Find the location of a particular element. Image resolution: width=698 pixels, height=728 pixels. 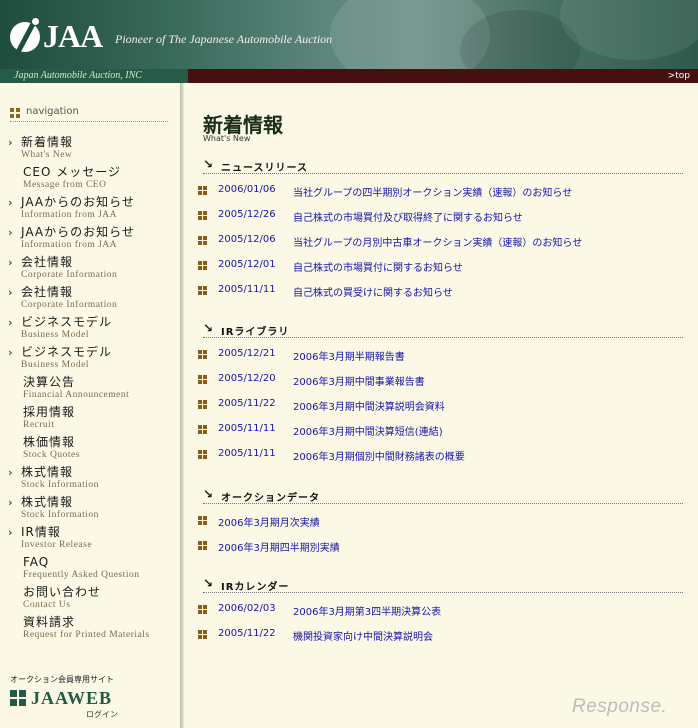

news-item: 2005/11/11 自己株式の買受けに関するお知らせ is located at coordinates (438, 291).